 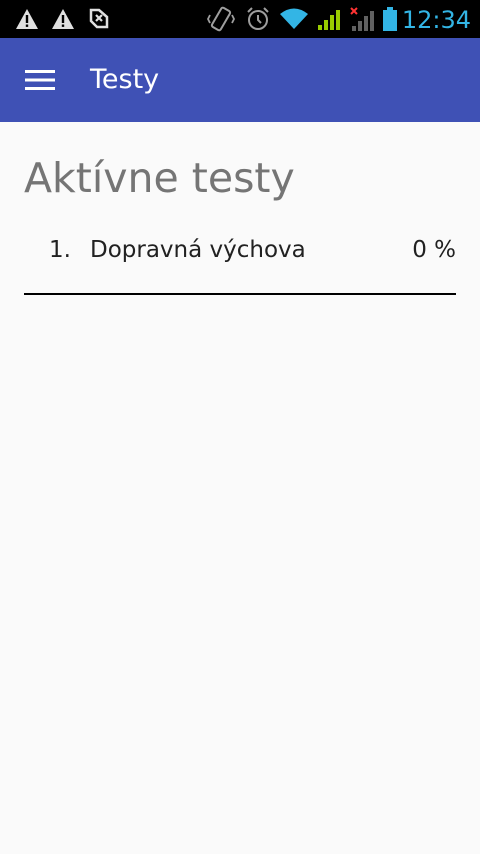 I want to click on battery-icon, so click(x=390, y=19).